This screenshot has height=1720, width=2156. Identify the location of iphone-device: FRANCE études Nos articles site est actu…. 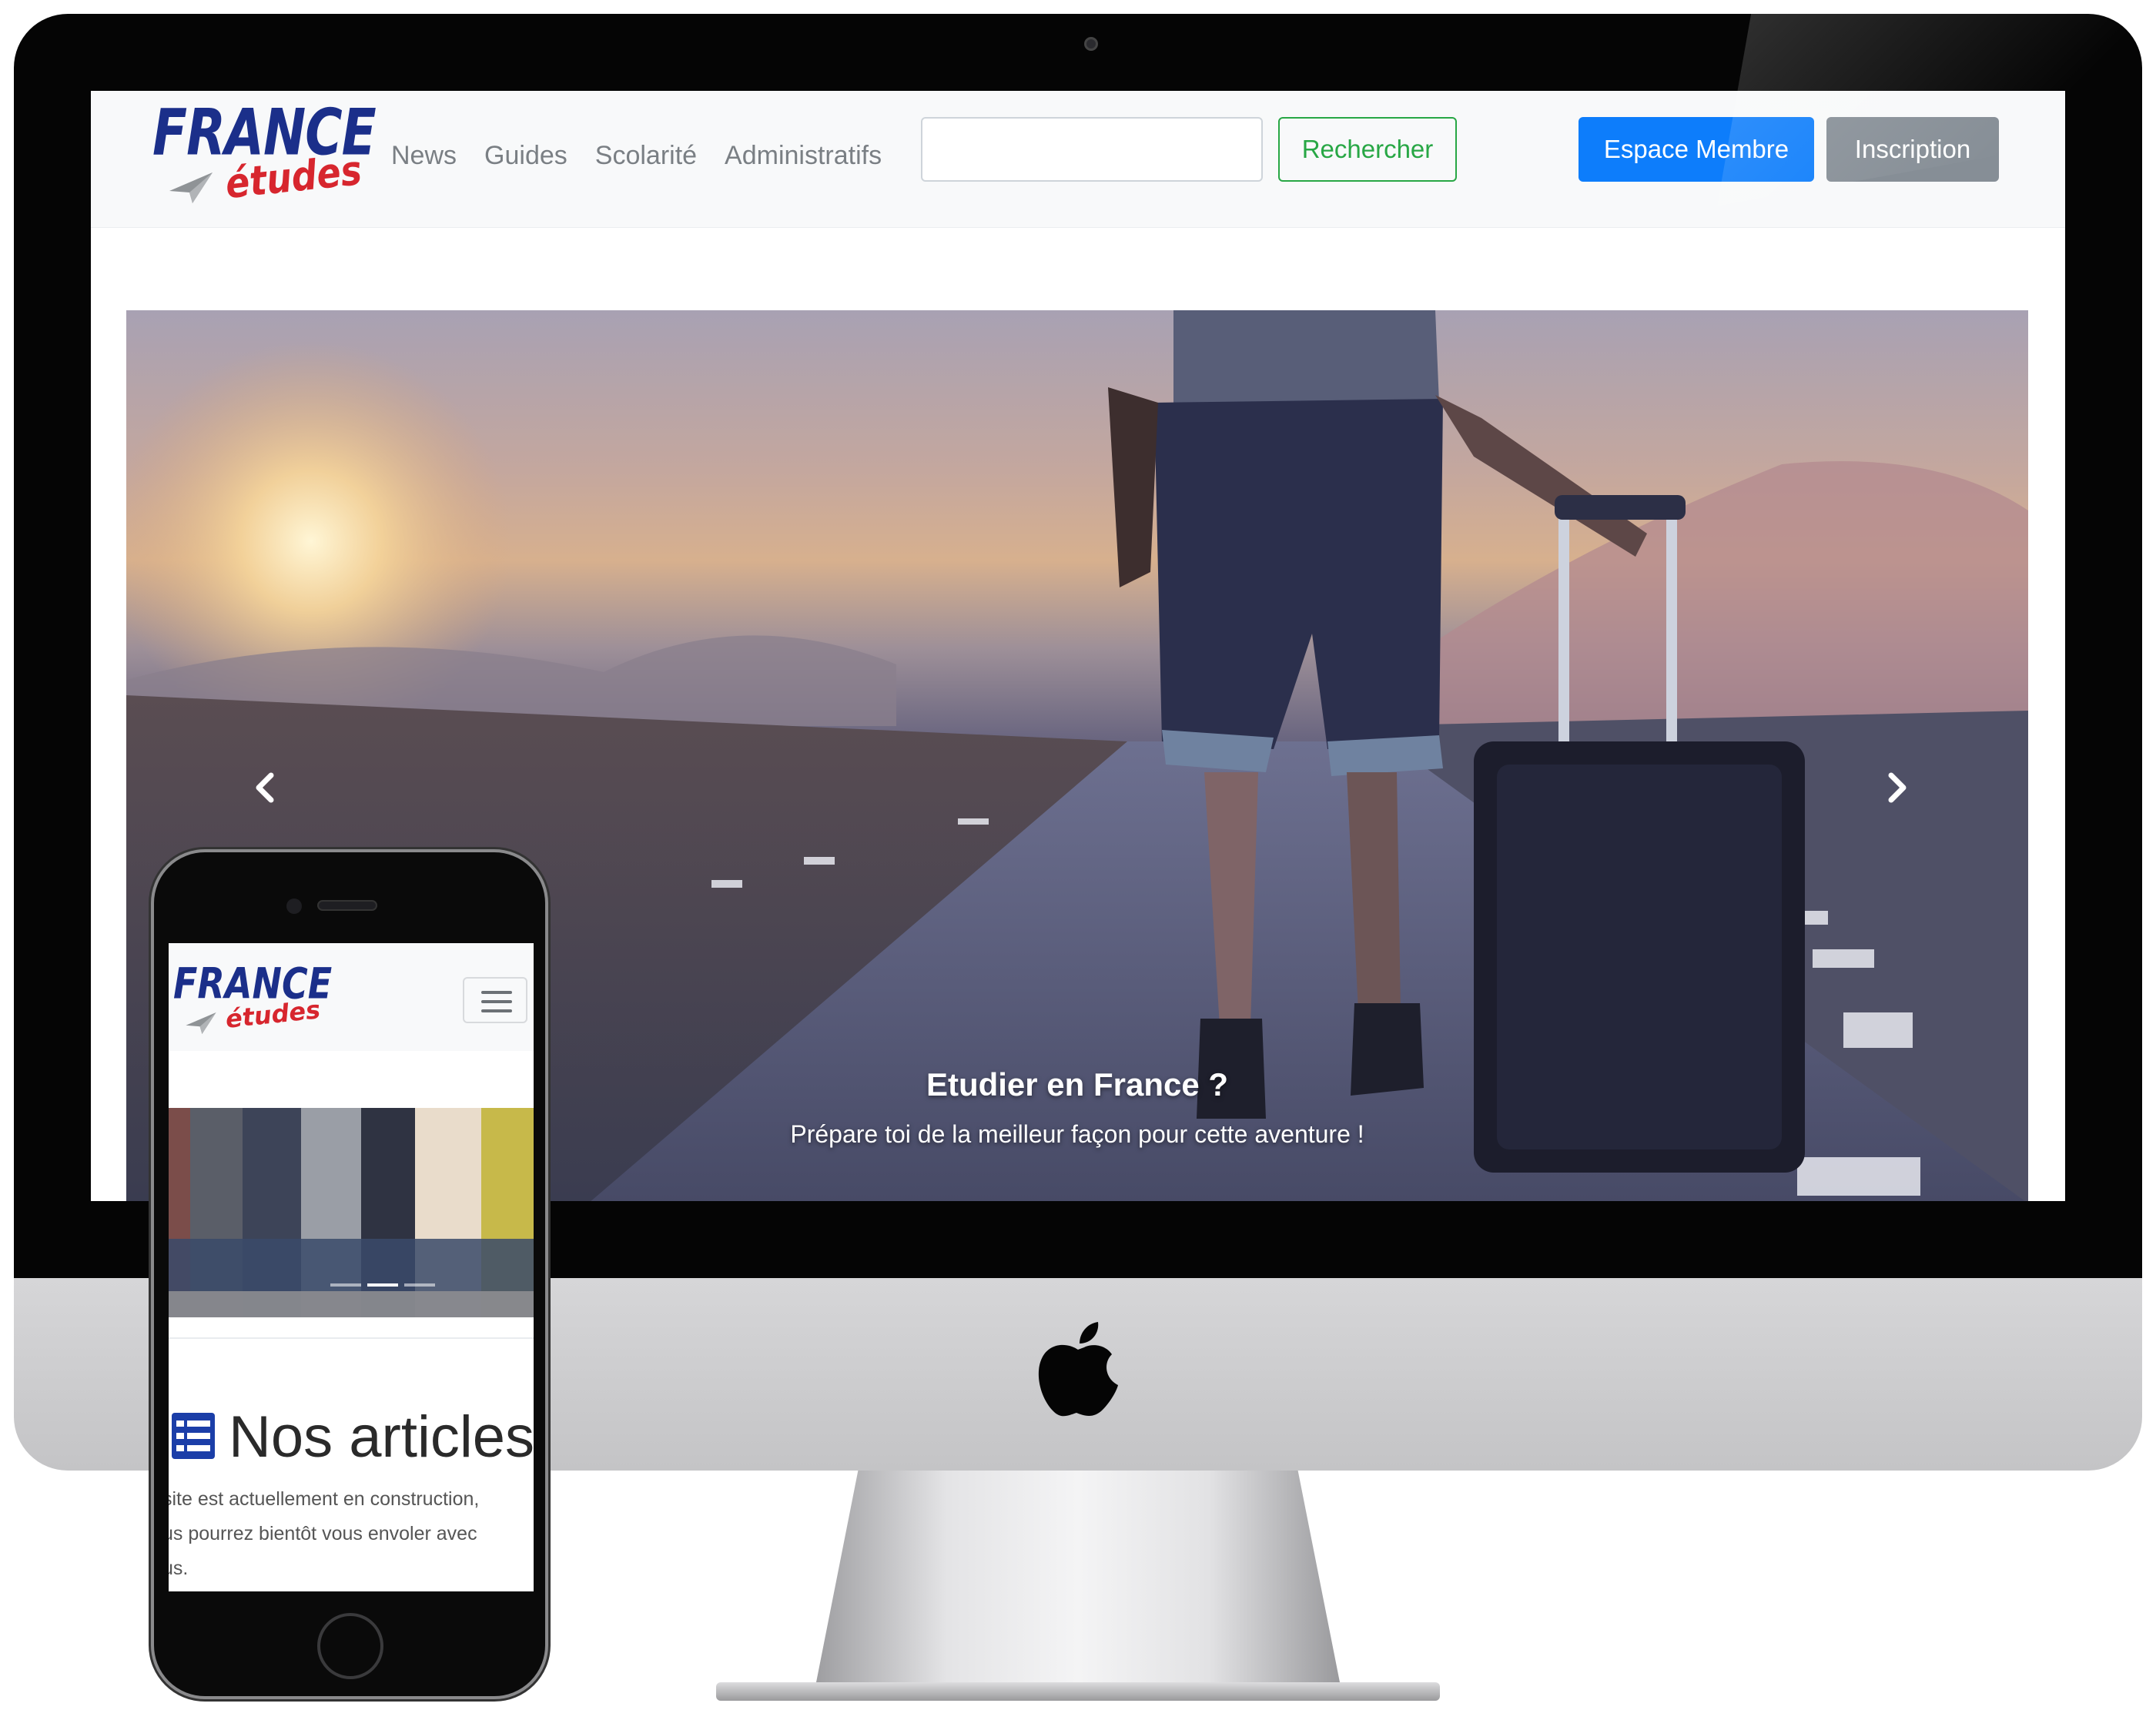
(349, 1274).